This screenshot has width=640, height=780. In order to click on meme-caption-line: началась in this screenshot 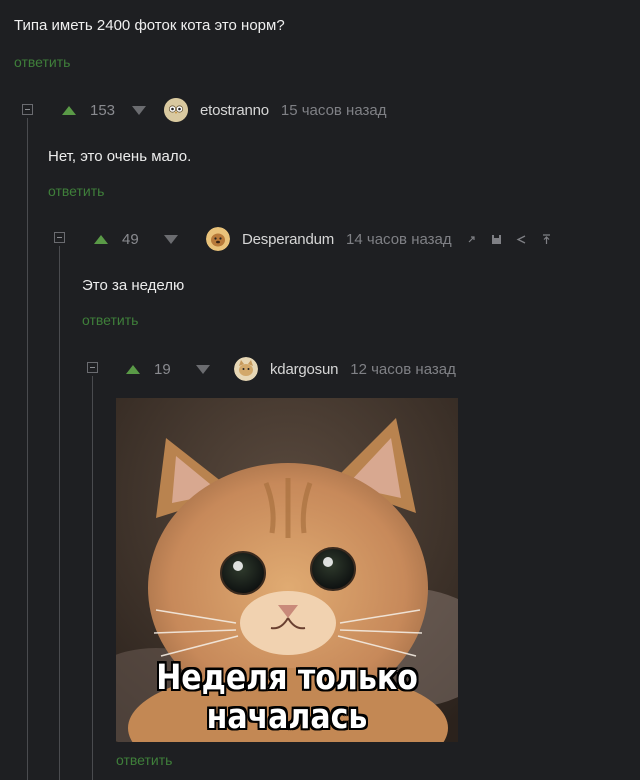, I will do `click(287, 717)`.